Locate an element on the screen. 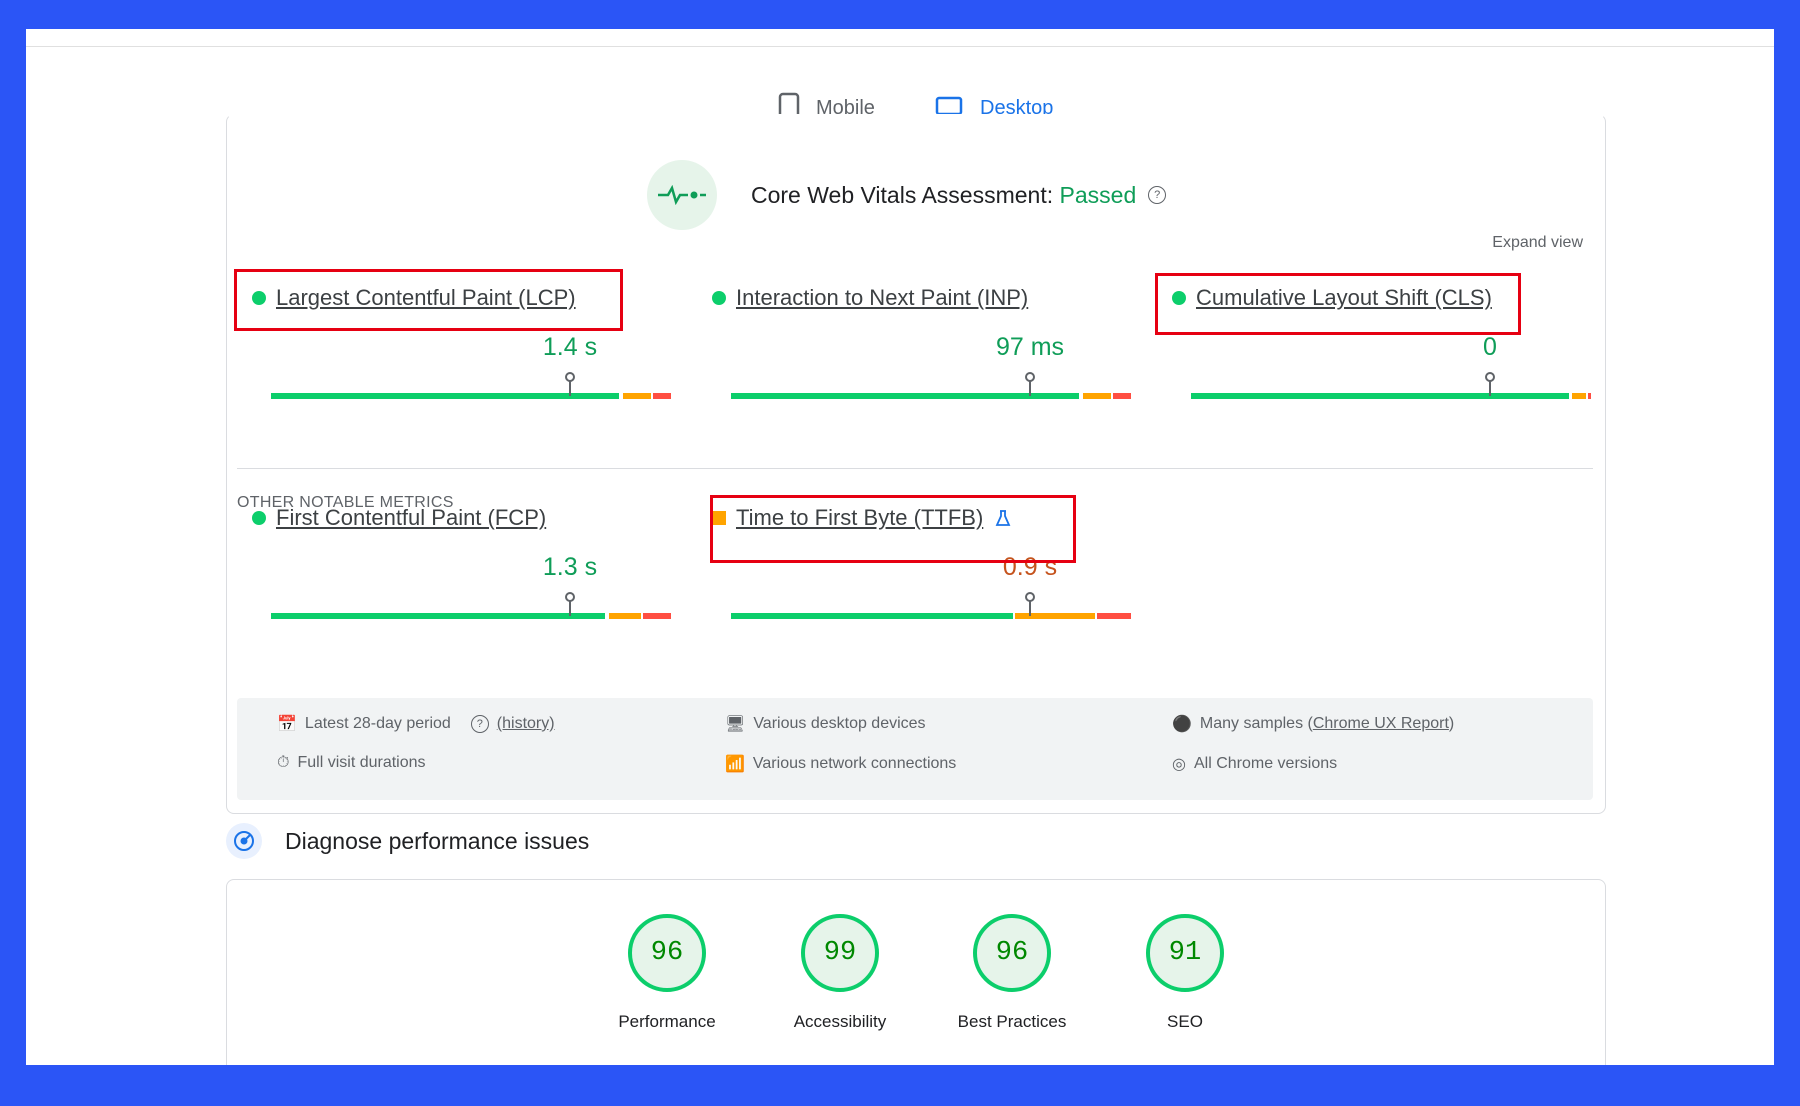 This screenshot has width=1800, height=1106. info-samples: ⚫ Many samples (Chrome UX Report) is located at coordinates (1313, 724).